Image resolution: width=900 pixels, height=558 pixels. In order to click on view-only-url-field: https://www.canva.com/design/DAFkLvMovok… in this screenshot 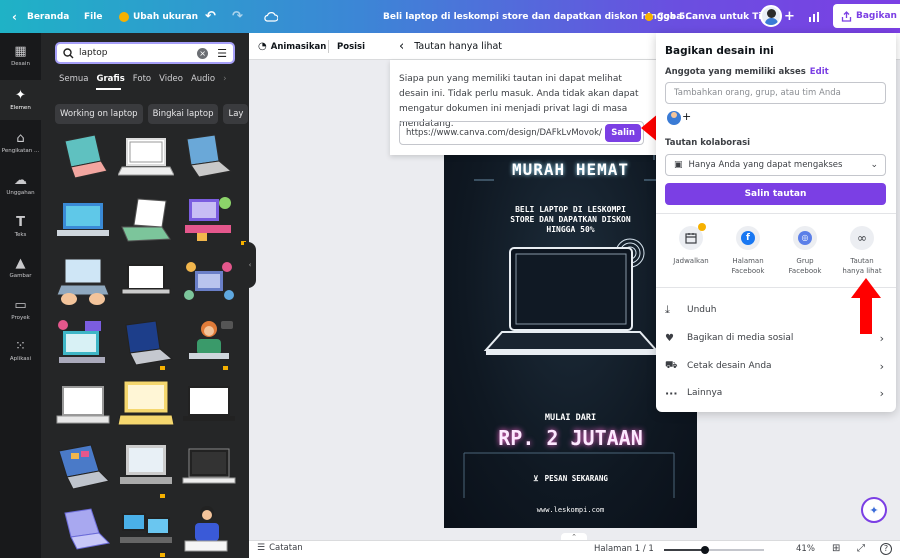, I will do `click(521, 133)`.